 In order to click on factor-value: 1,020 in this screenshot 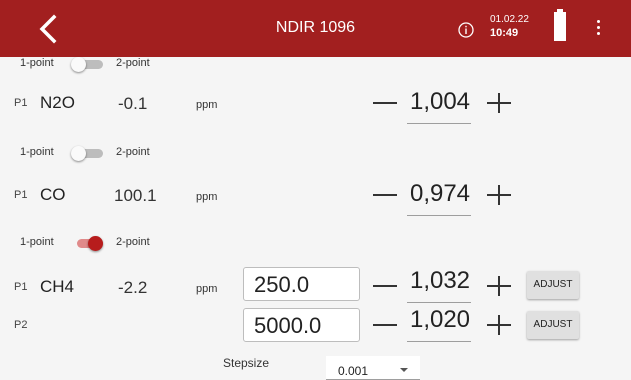, I will do `click(440, 319)`.